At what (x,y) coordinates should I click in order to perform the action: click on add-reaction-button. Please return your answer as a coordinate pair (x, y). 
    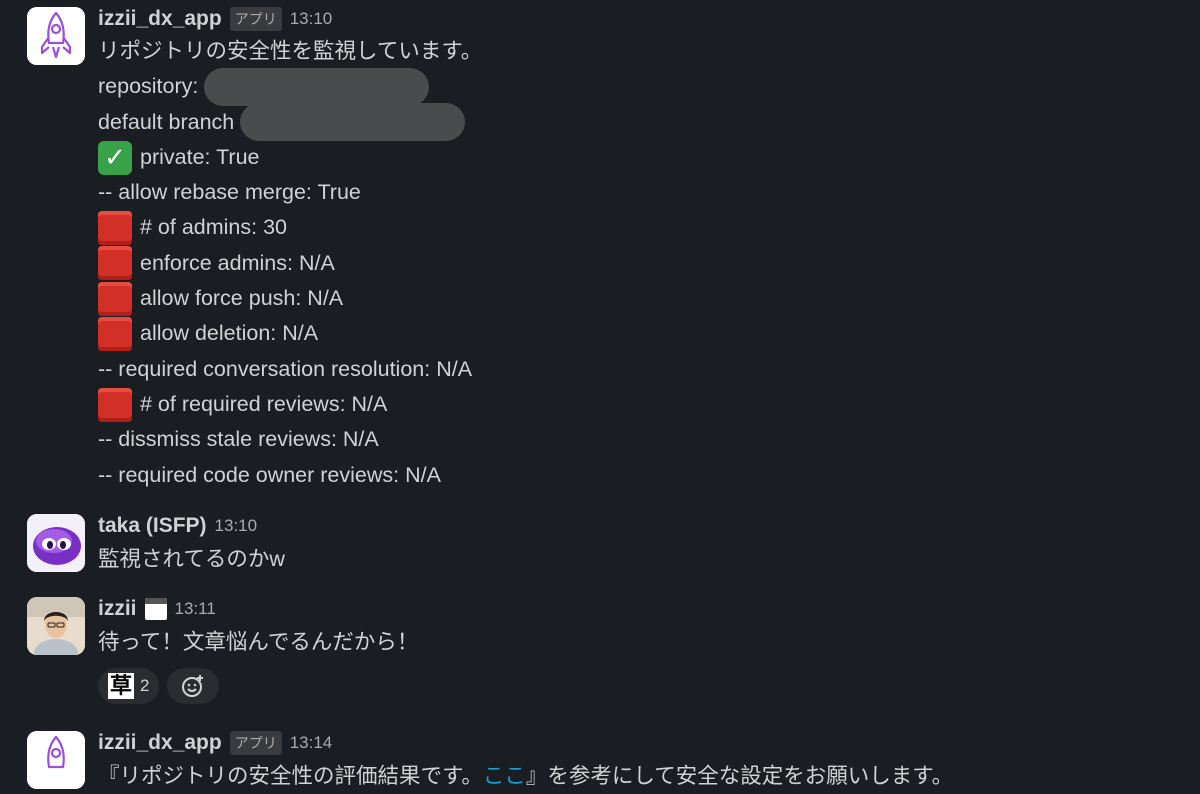
    Looking at the image, I should click on (193, 686).